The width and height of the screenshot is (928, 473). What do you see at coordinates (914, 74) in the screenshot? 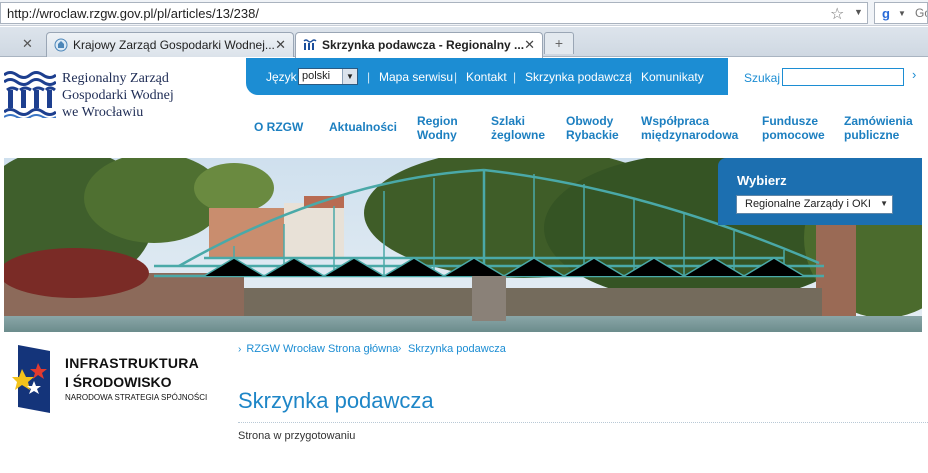
I see `search-go-icon: ›` at bounding box center [914, 74].